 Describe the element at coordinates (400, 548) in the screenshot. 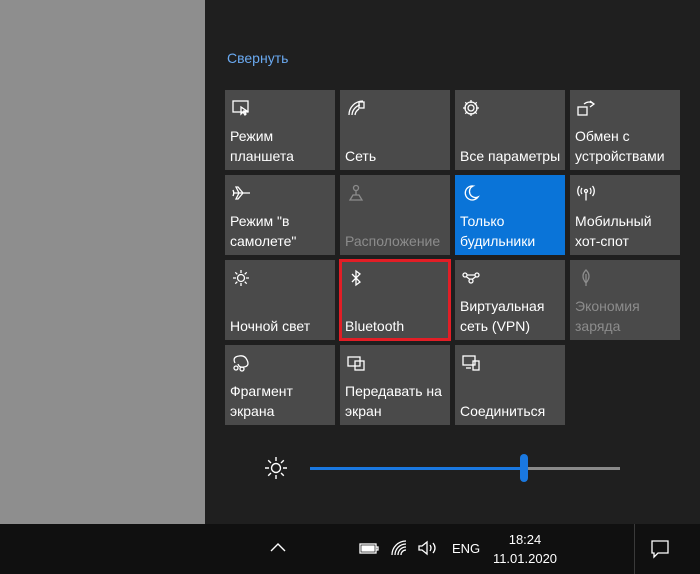

I see `wifi-icon` at that location.